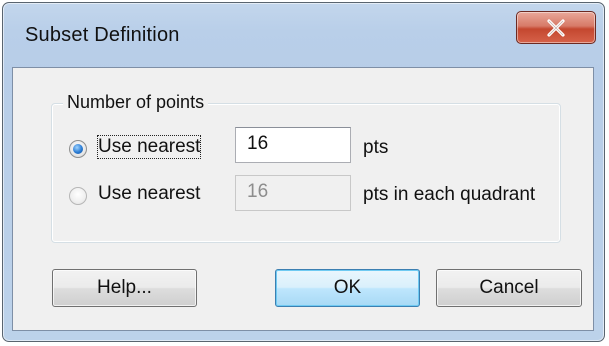  What do you see at coordinates (136, 102) in the screenshot?
I see `group-label: Number of points` at bounding box center [136, 102].